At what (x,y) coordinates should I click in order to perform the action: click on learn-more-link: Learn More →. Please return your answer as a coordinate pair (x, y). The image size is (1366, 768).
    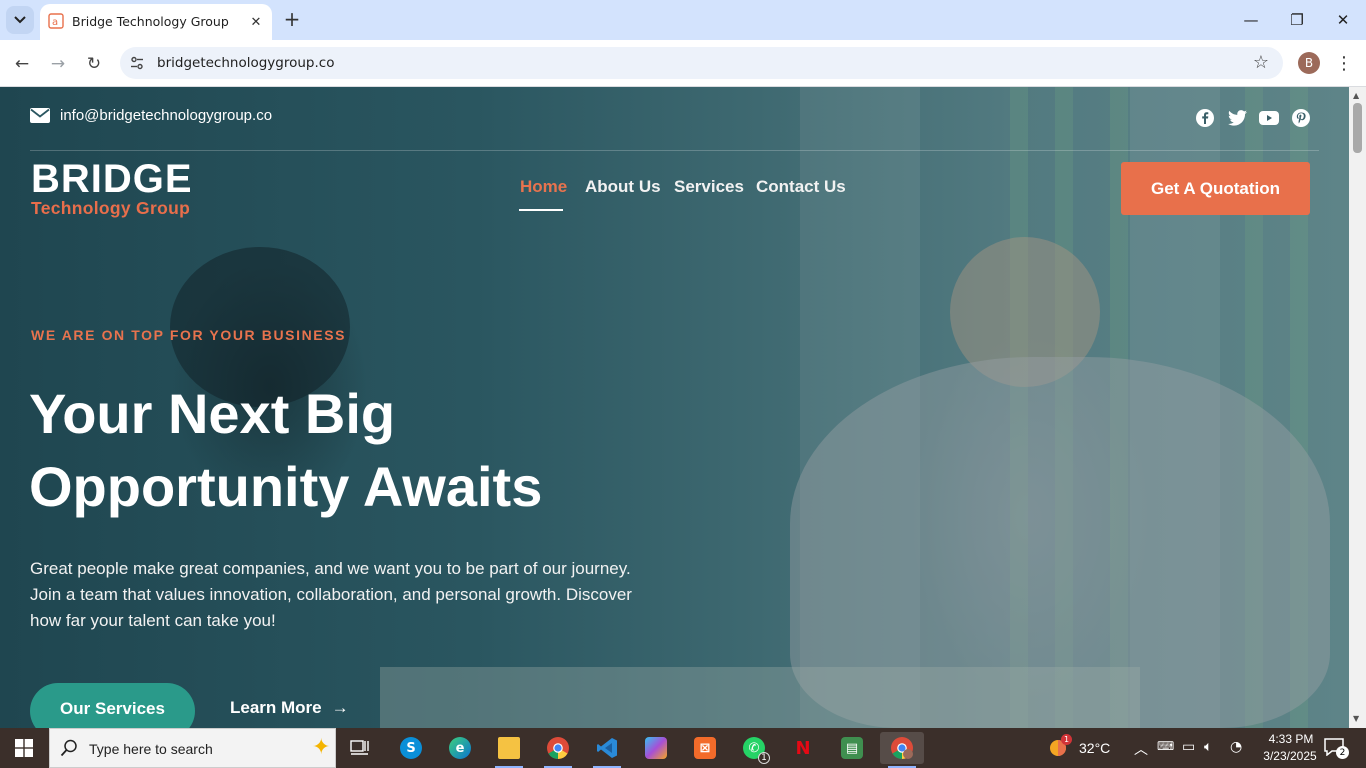
    Looking at the image, I should click on (289, 708).